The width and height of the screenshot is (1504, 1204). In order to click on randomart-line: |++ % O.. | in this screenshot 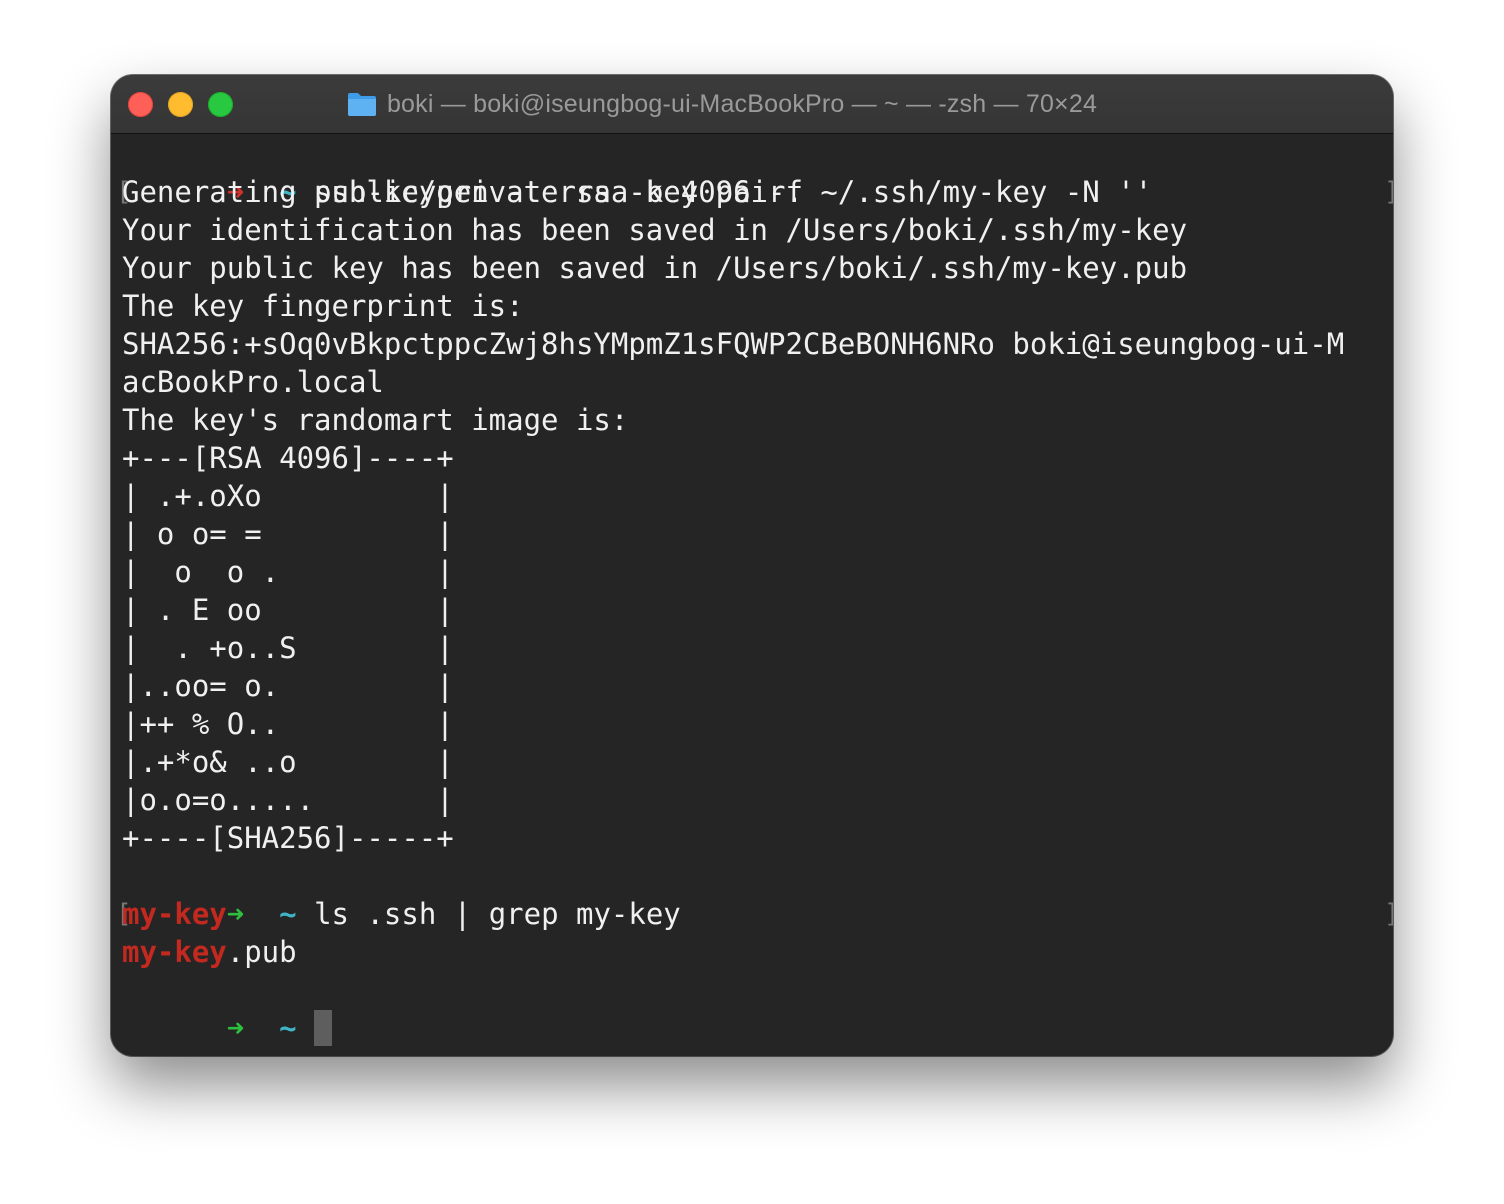, I will do `click(288, 724)`.